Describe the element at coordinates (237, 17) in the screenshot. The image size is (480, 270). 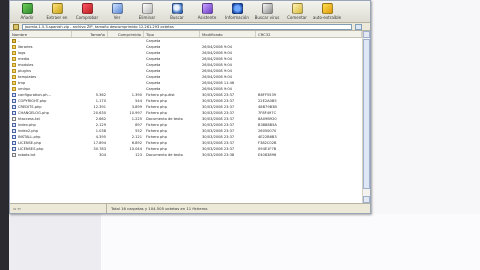
I see `info-button-label: Información` at that location.